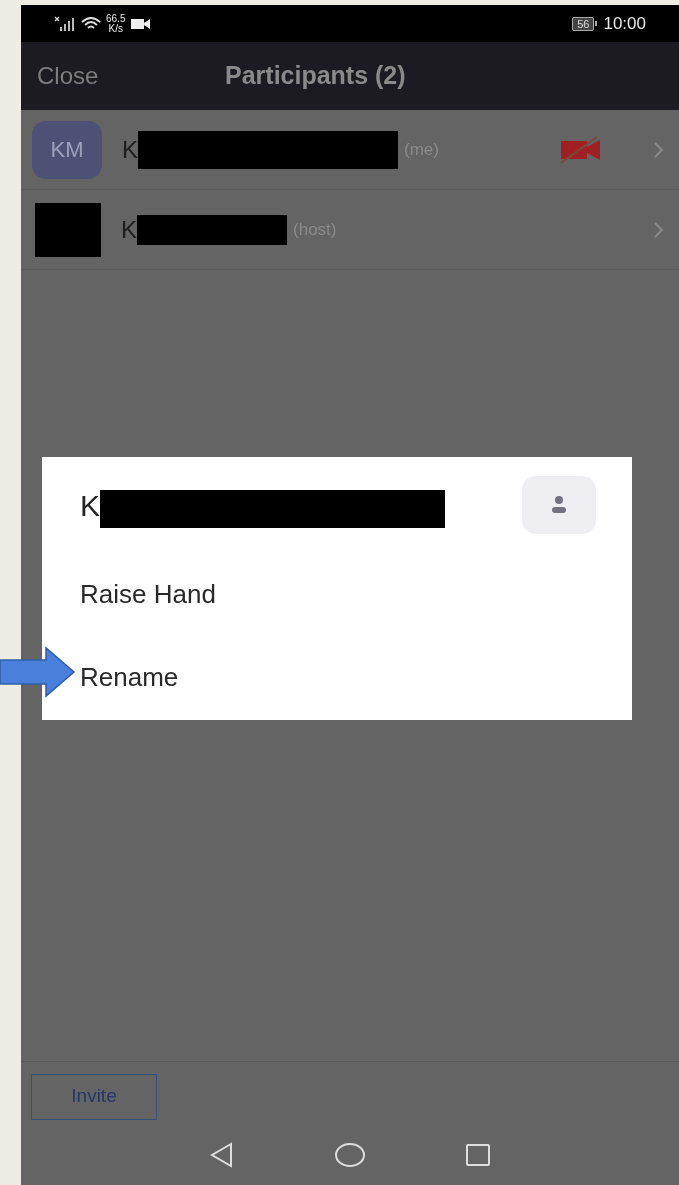  What do you see at coordinates (141, 23) in the screenshot?
I see `video-camera-icon` at bounding box center [141, 23].